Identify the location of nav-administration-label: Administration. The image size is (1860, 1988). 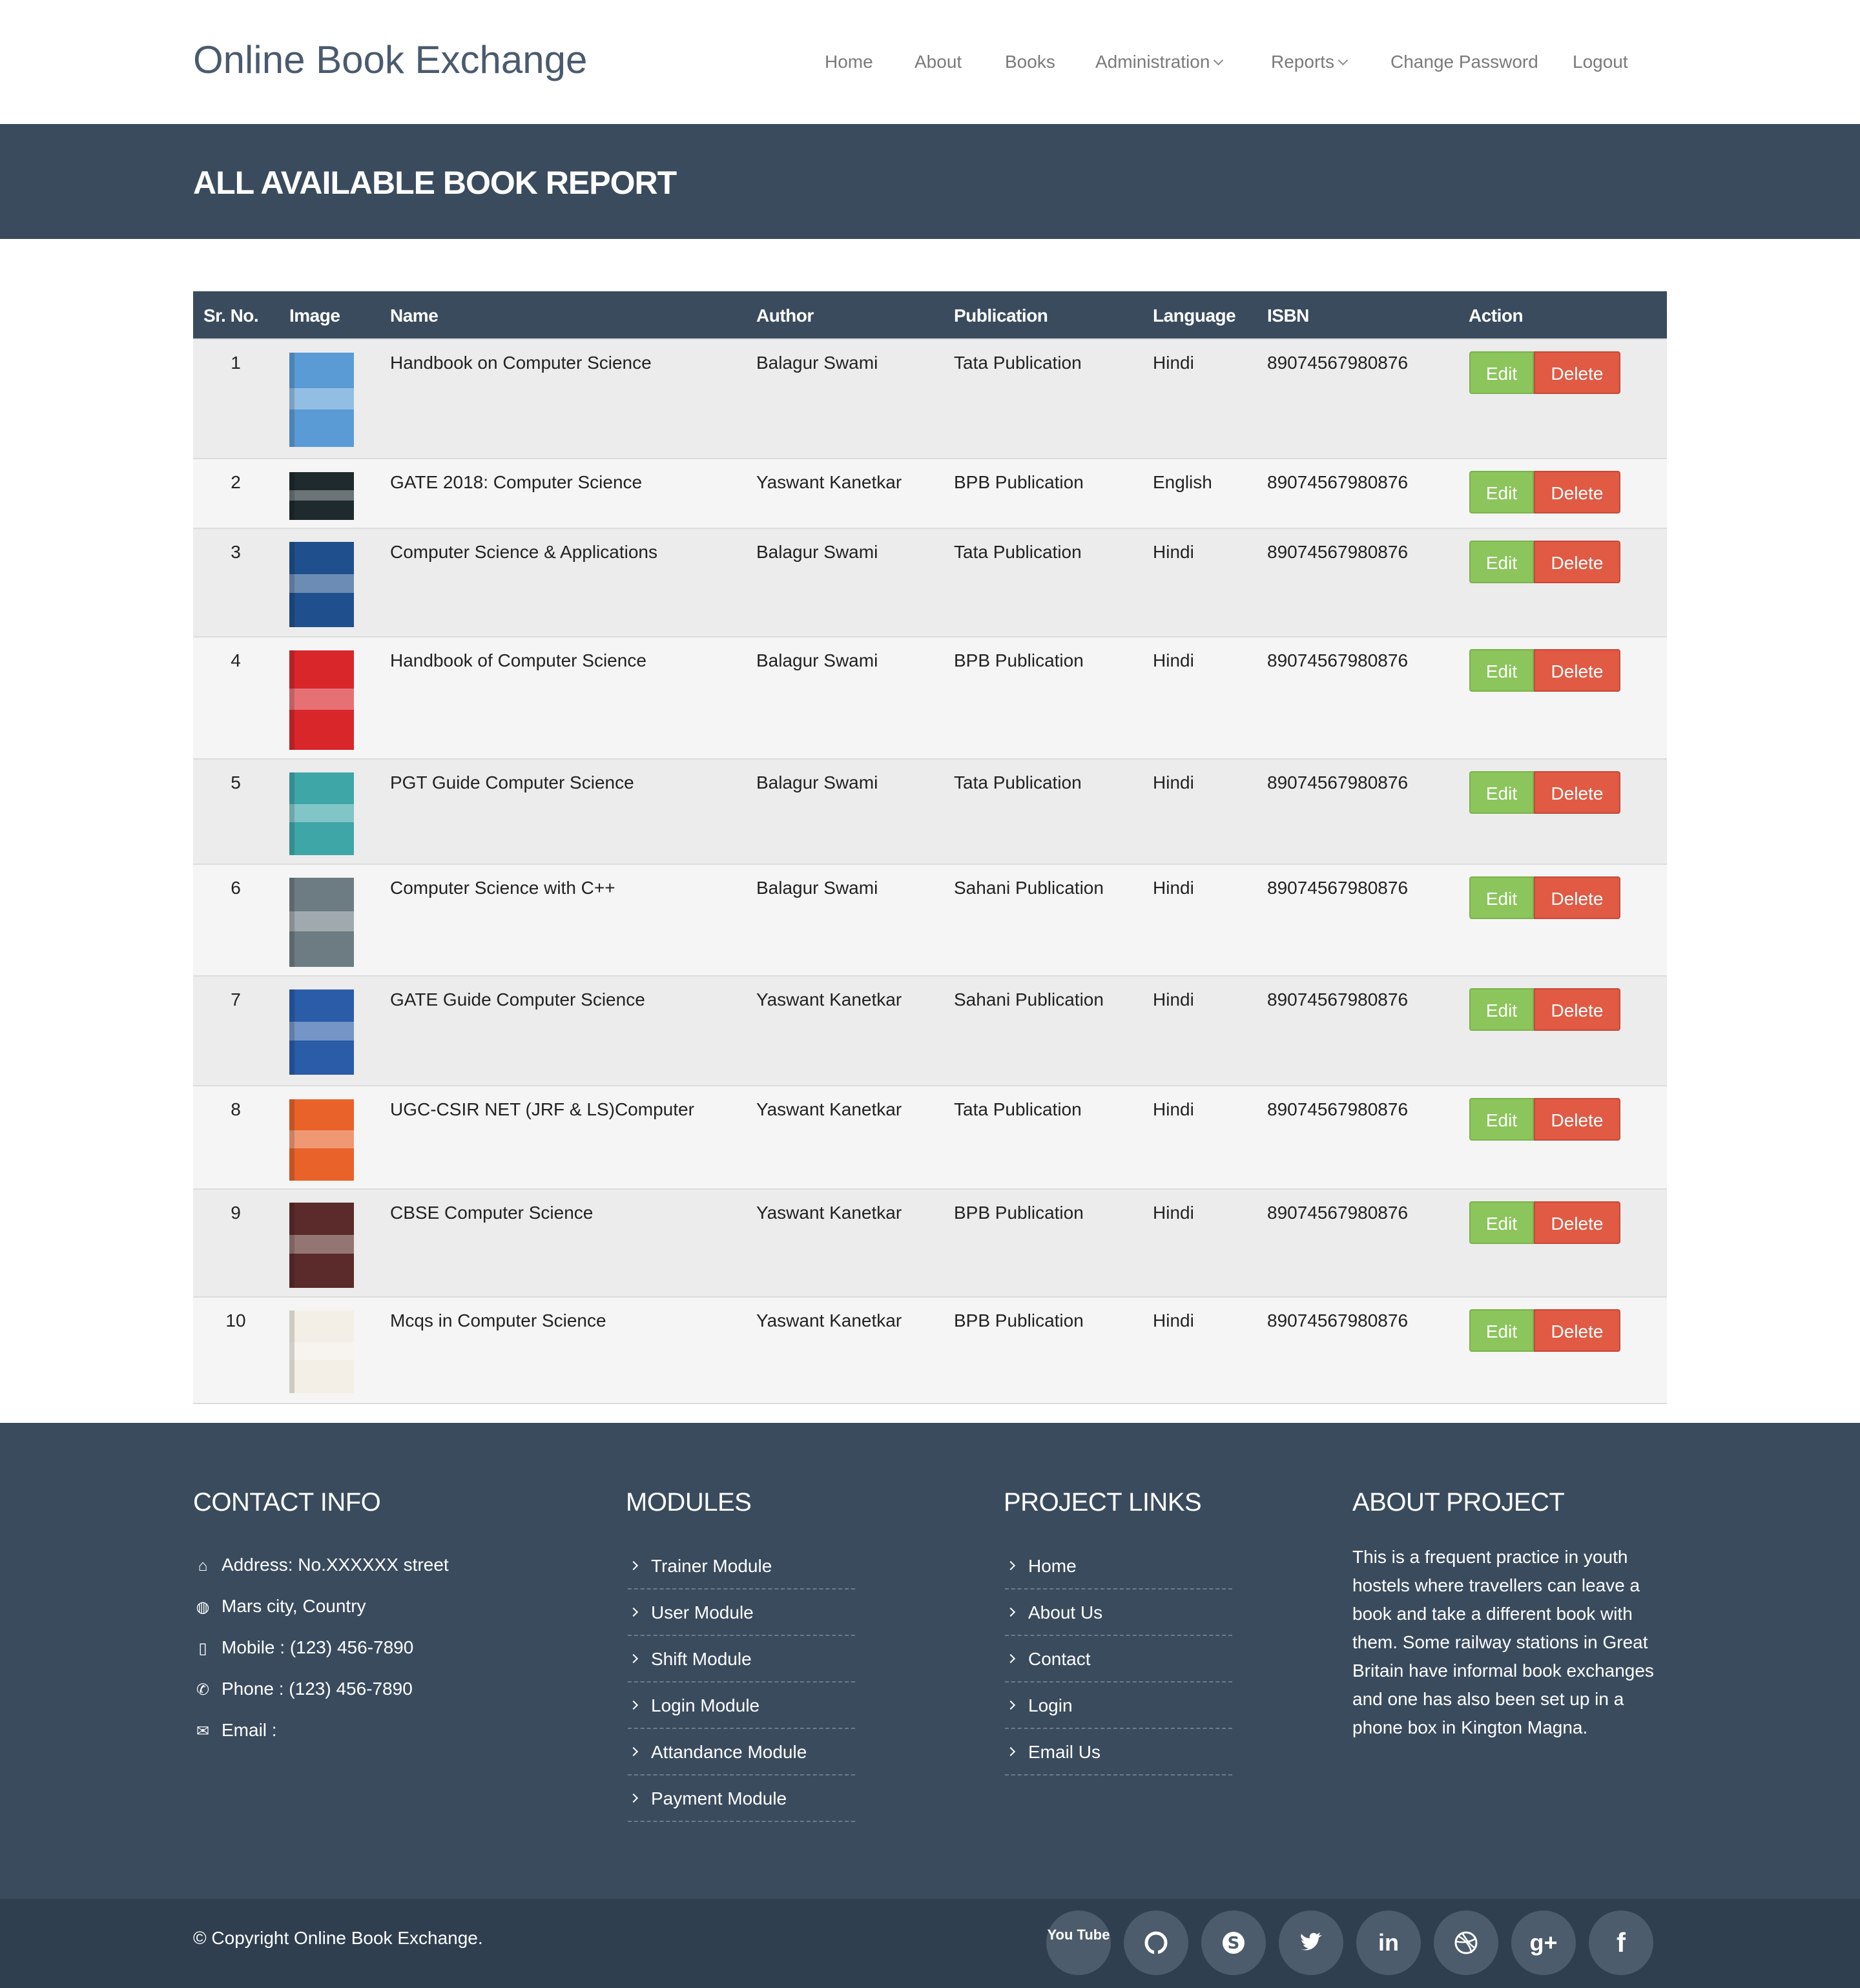
(1152, 62).